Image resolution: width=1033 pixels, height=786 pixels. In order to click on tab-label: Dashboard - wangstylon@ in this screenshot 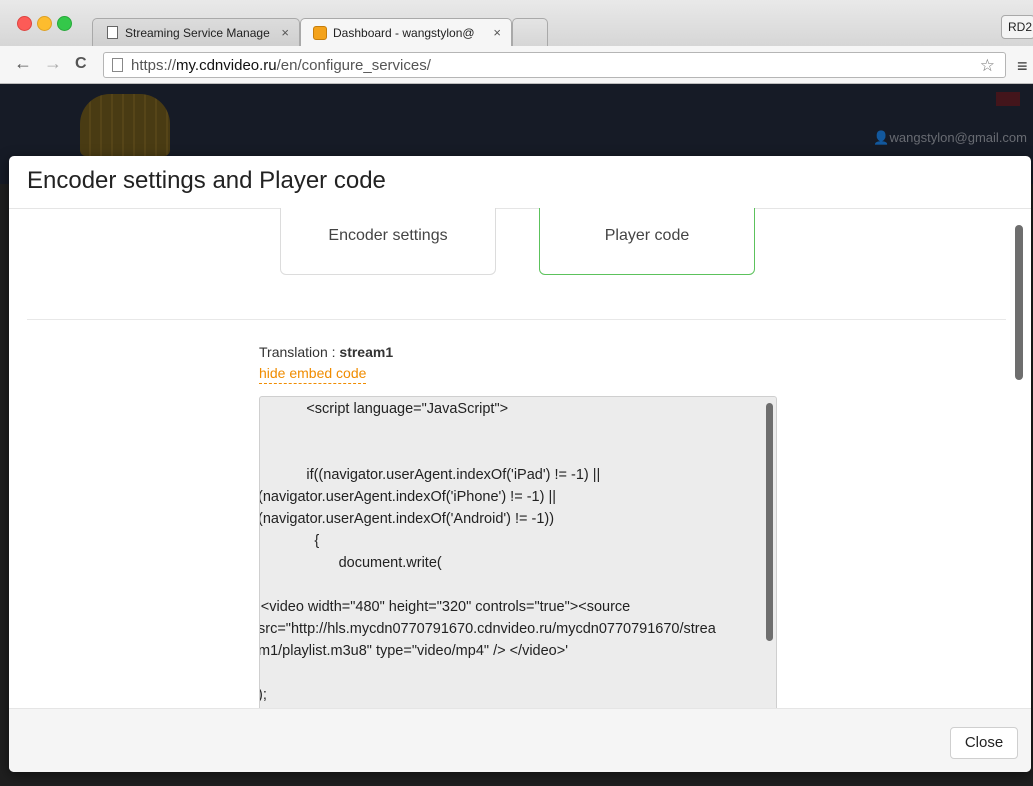, I will do `click(404, 33)`.